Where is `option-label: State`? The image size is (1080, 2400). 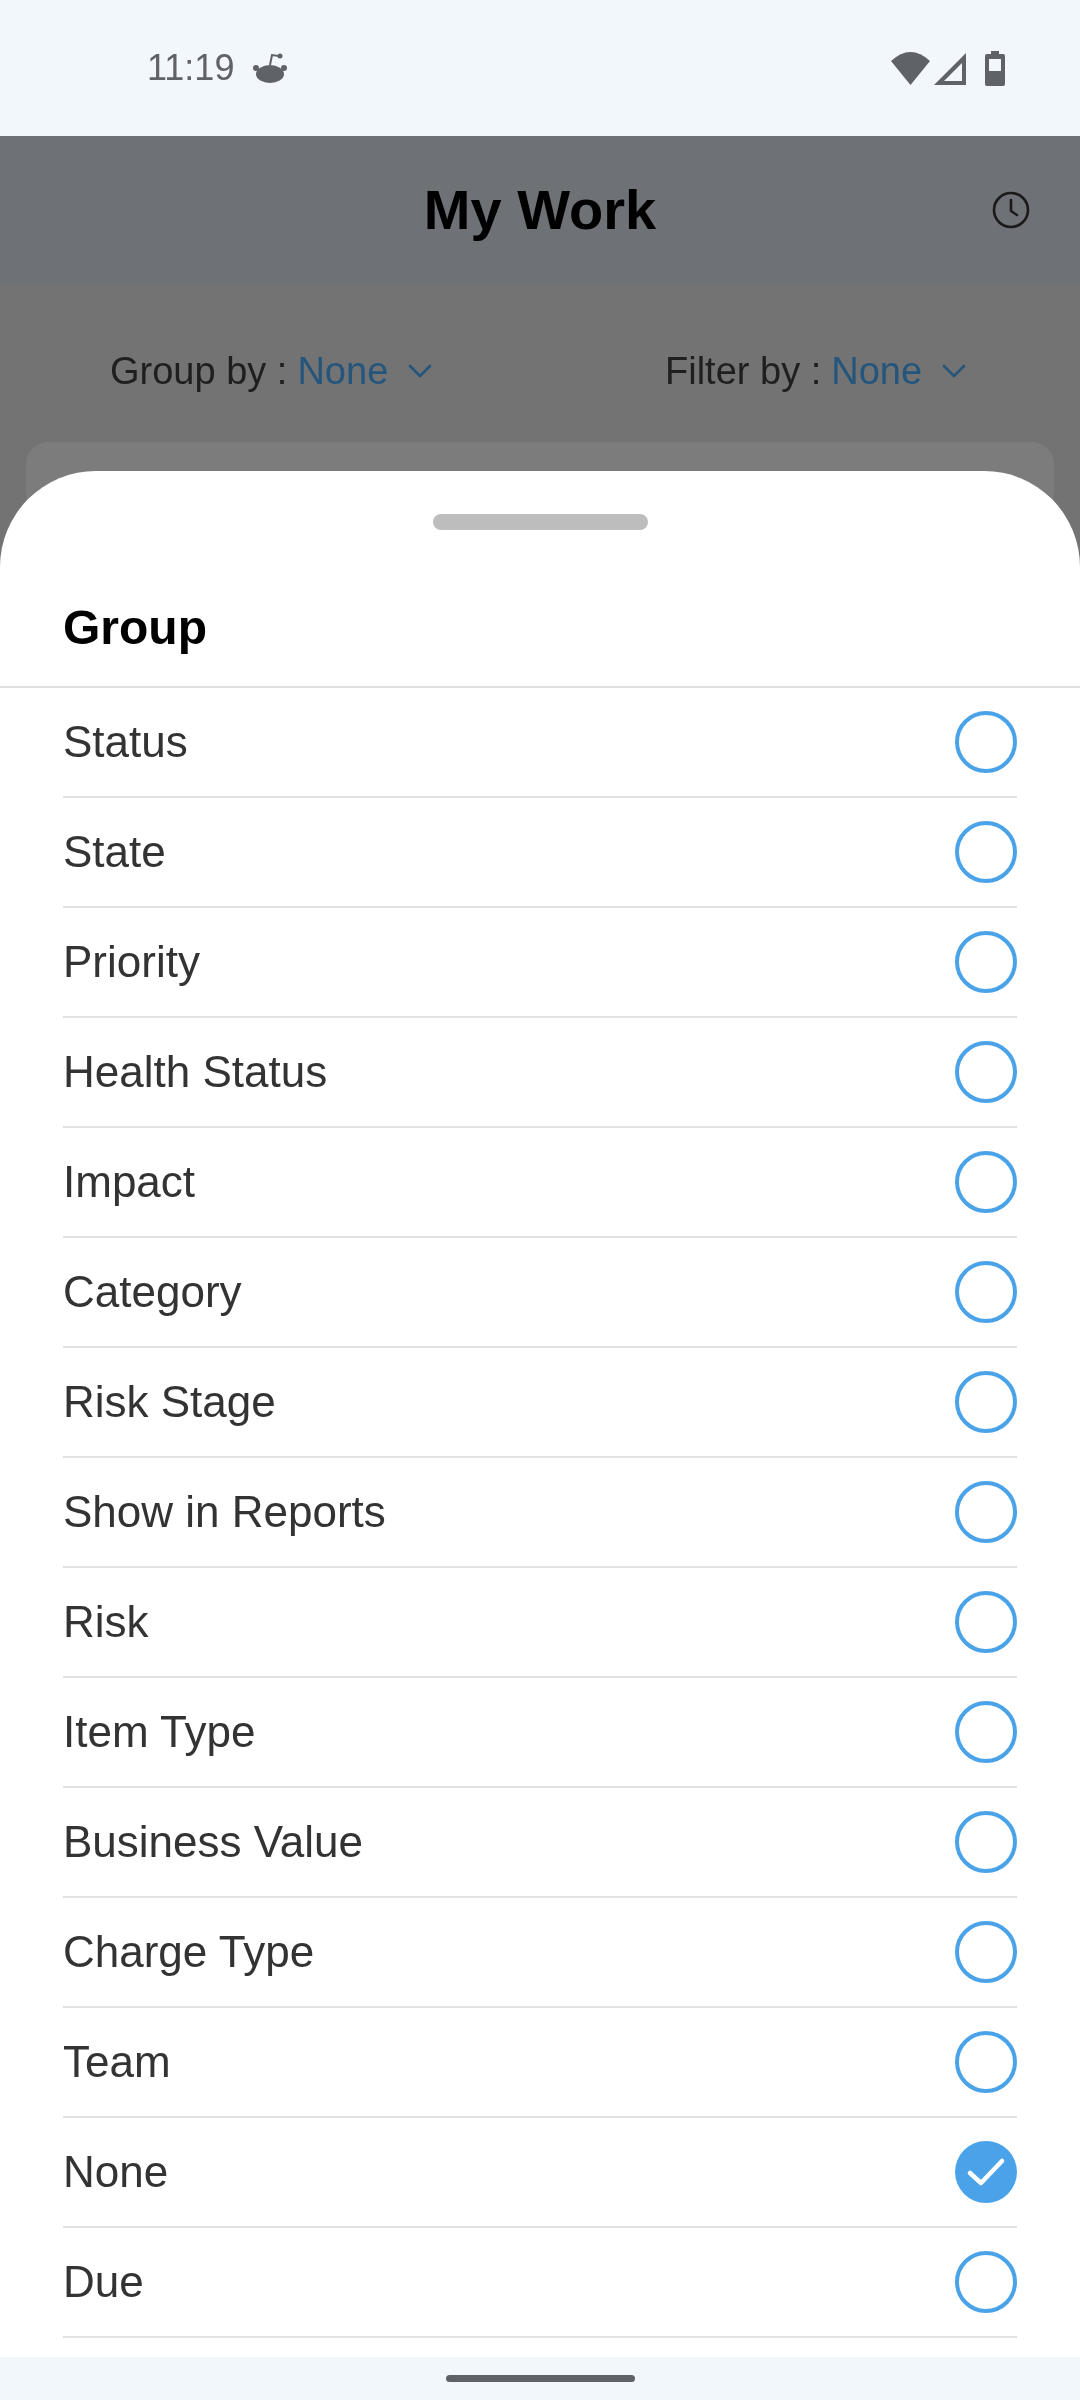 option-label: State is located at coordinates (114, 852).